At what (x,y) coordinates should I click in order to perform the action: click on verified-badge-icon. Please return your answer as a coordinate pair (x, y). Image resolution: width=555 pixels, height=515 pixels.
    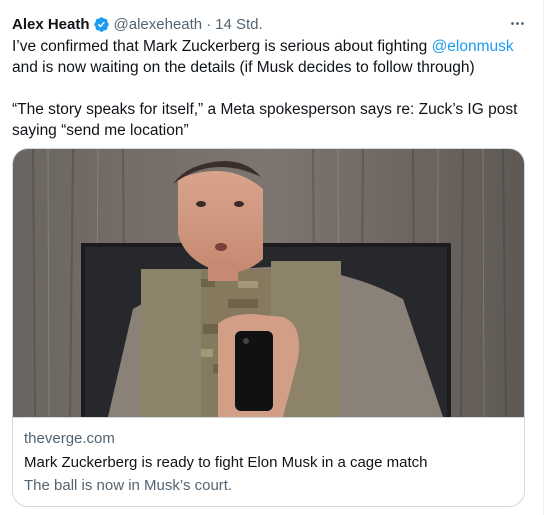
    Looking at the image, I should click on (101, 24).